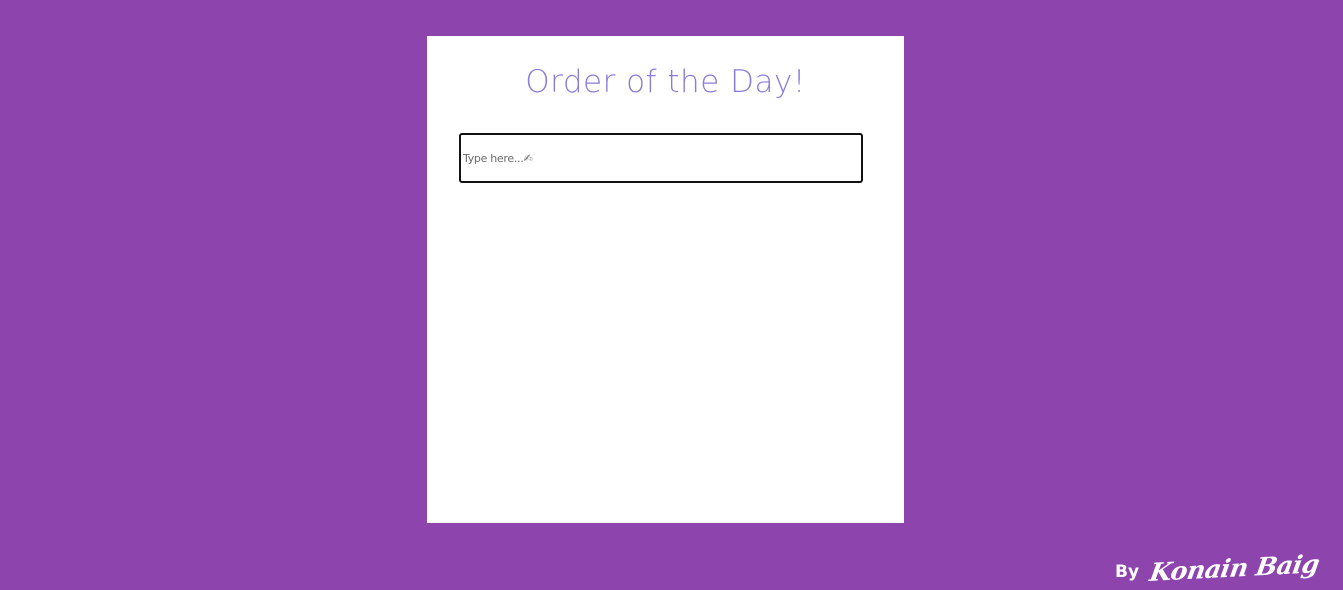 This screenshot has height=590, width=1343. What do you see at coordinates (1127, 572) in the screenshot?
I see `credit-by-label: By` at bounding box center [1127, 572].